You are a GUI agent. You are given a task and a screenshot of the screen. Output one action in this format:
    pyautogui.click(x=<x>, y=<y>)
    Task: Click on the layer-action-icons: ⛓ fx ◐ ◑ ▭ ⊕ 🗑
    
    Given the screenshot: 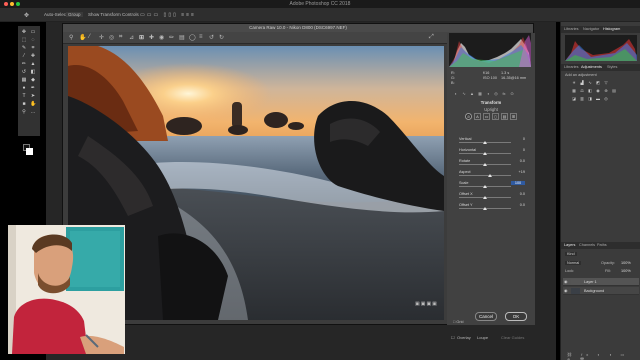 What is the action you would take?
    pyautogui.click(x=603, y=356)
    